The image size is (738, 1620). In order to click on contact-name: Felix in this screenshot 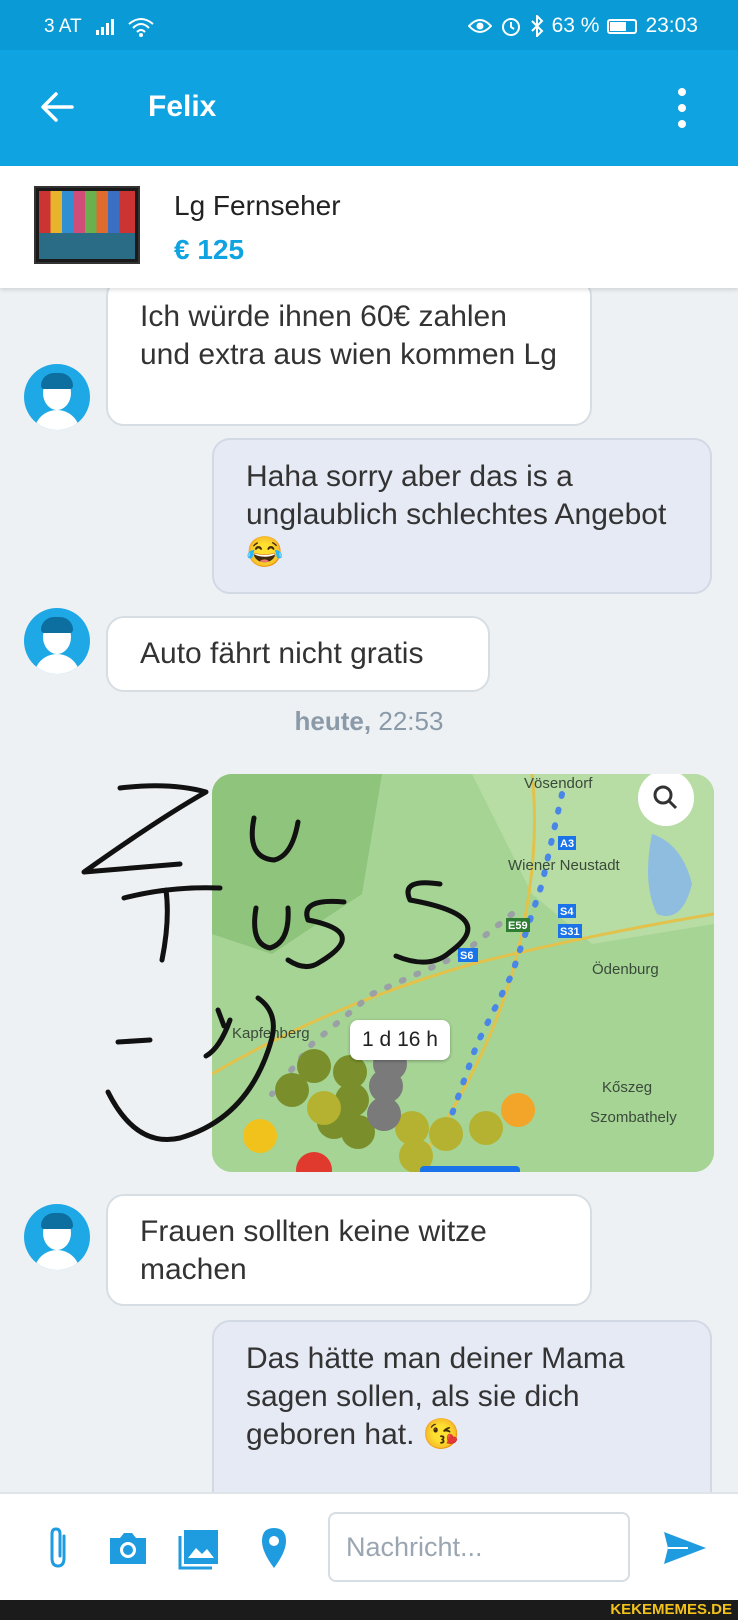, I will do `click(182, 107)`.